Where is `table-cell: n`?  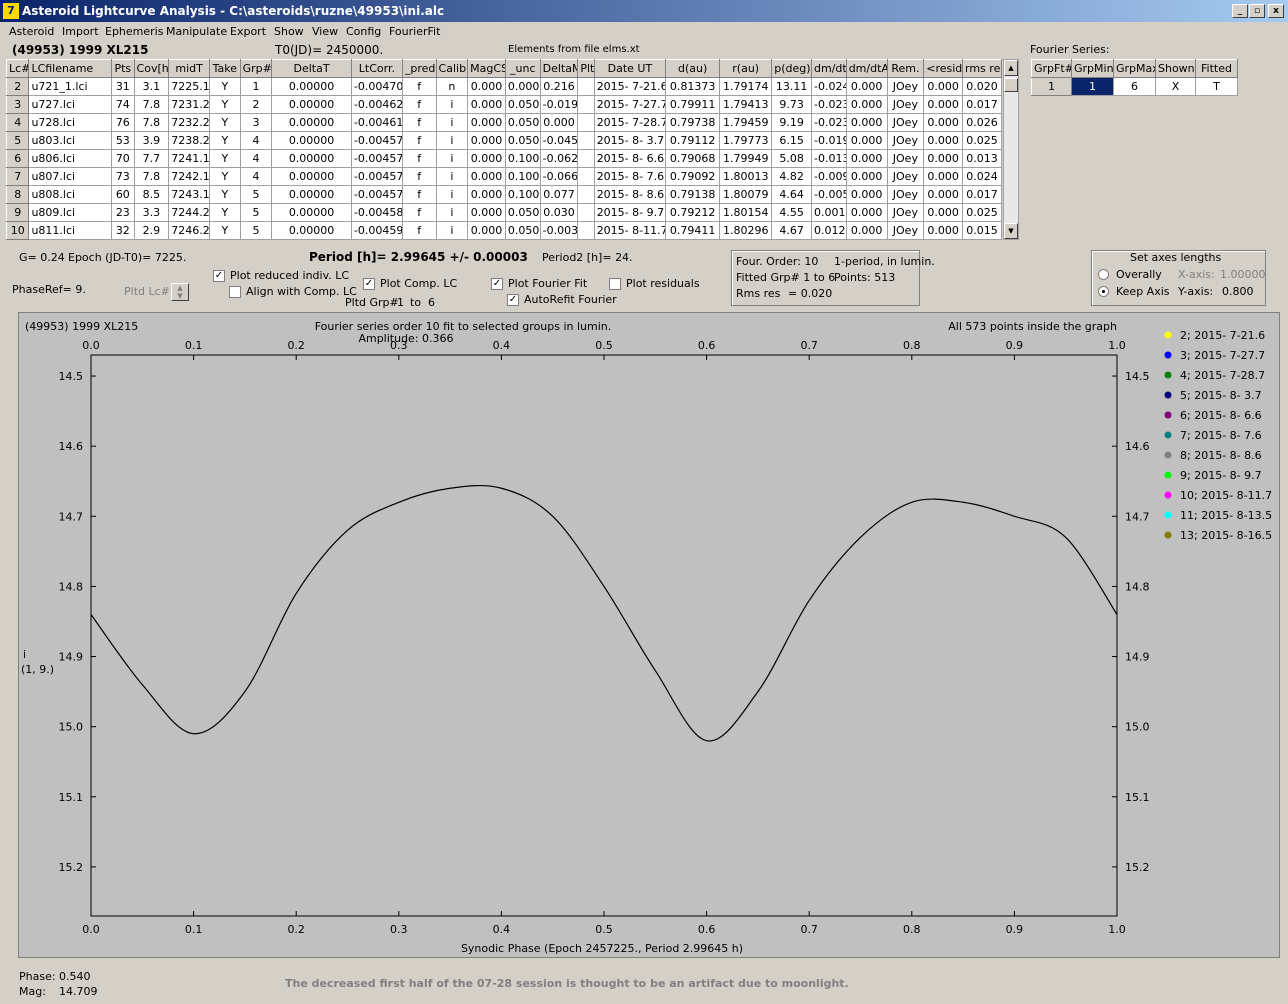
table-cell: n is located at coordinates (452, 86).